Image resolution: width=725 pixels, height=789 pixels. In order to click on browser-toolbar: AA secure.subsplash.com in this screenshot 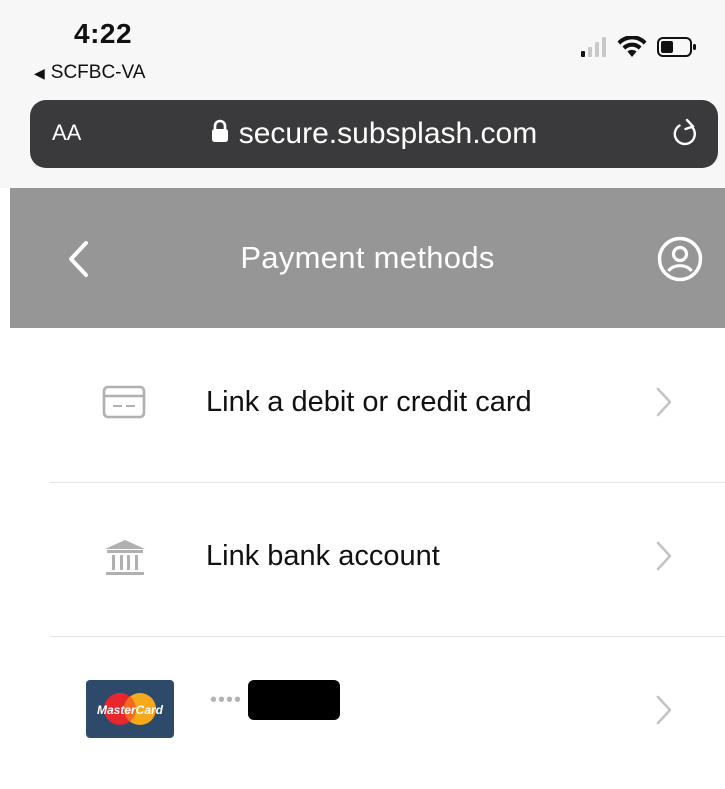, I will do `click(362, 143)`.